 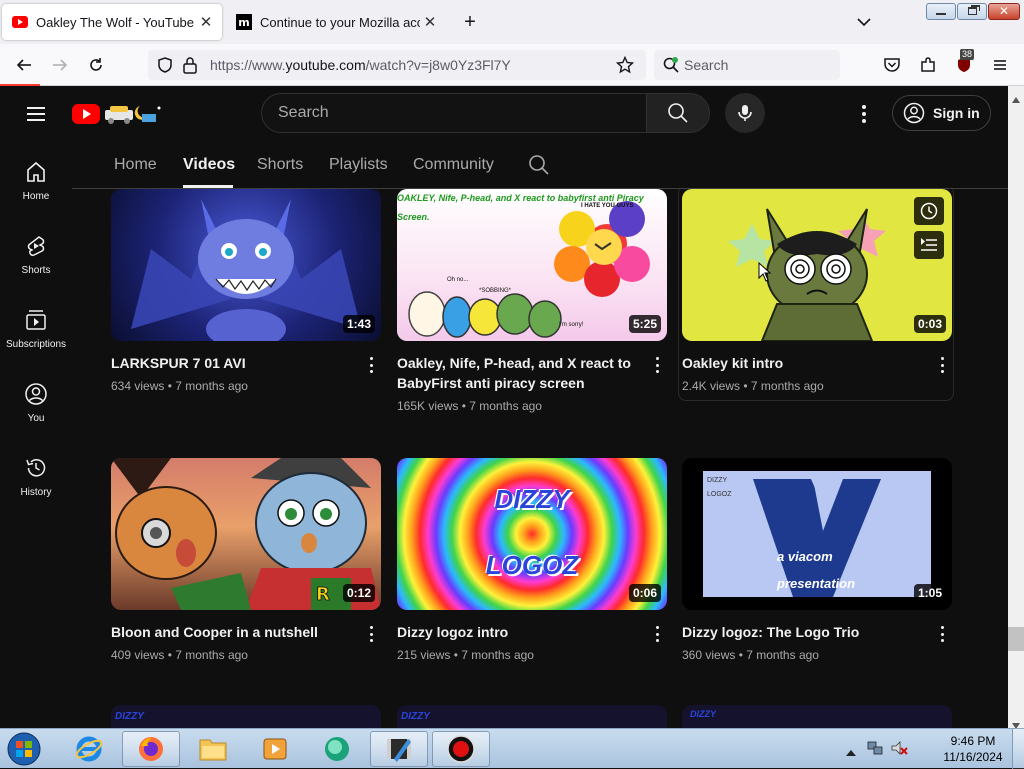 What do you see at coordinates (36, 116) in the screenshot?
I see `guide-menu-icon` at bounding box center [36, 116].